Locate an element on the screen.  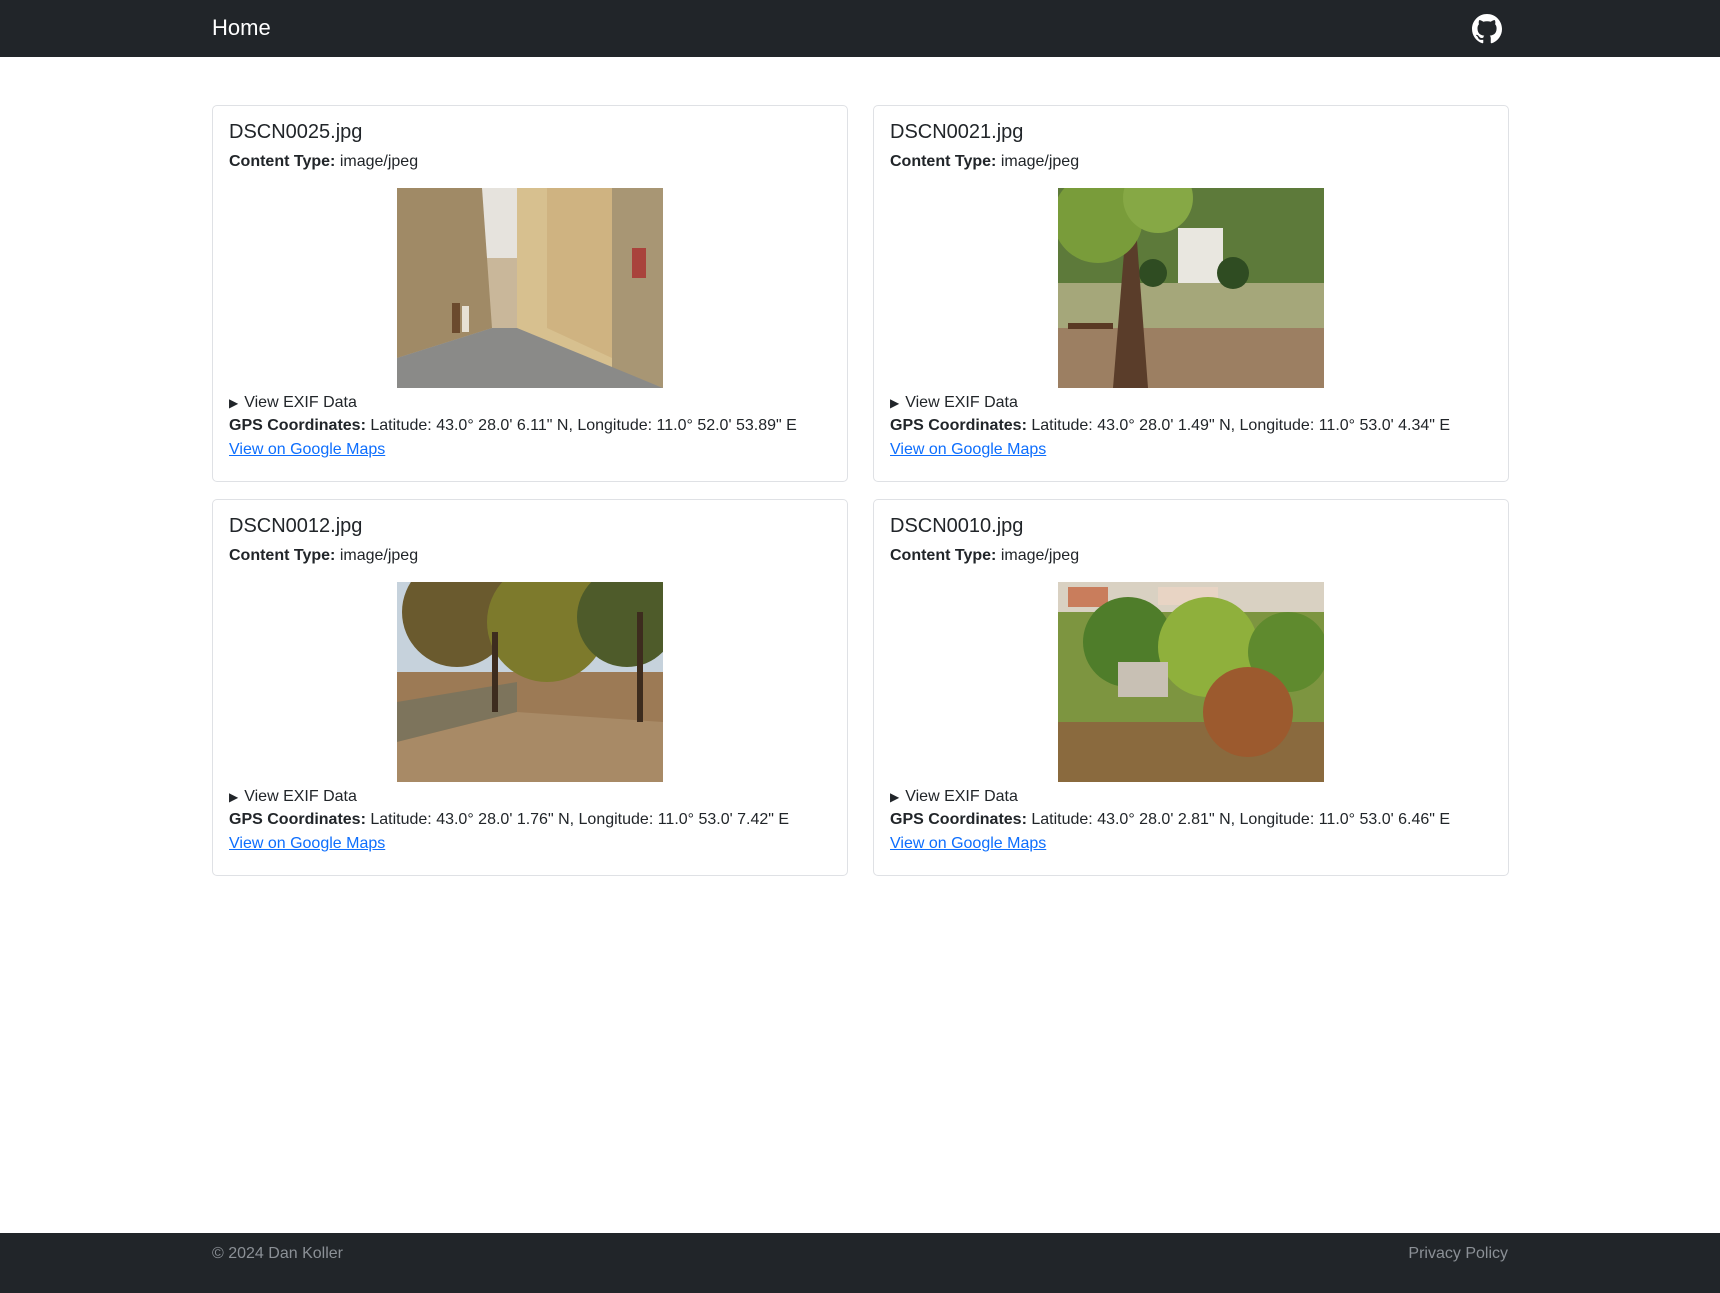
github-icon is located at coordinates (1487, 29).